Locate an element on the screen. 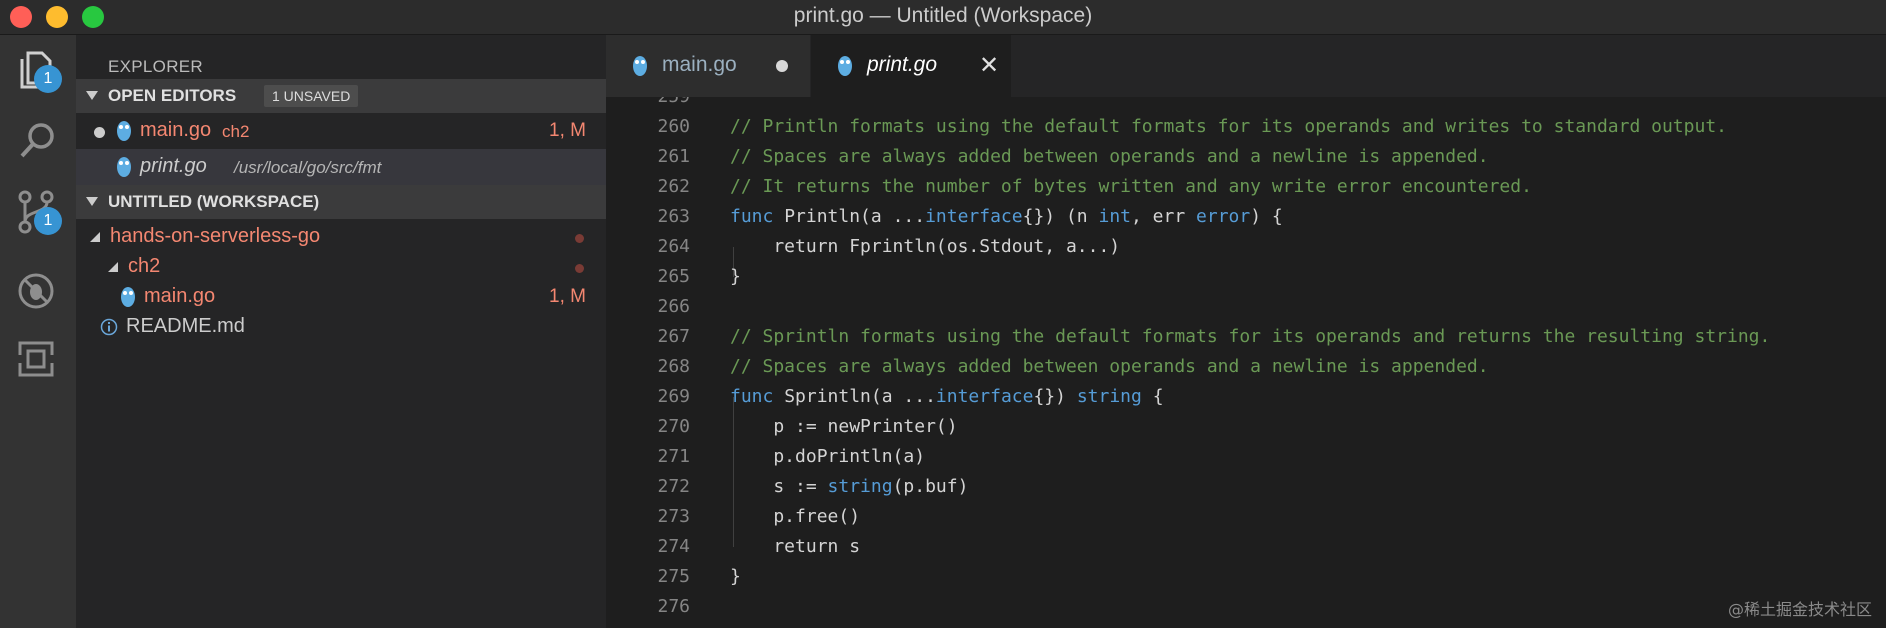  tab-label: print.go is located at coordinates (902, 64).